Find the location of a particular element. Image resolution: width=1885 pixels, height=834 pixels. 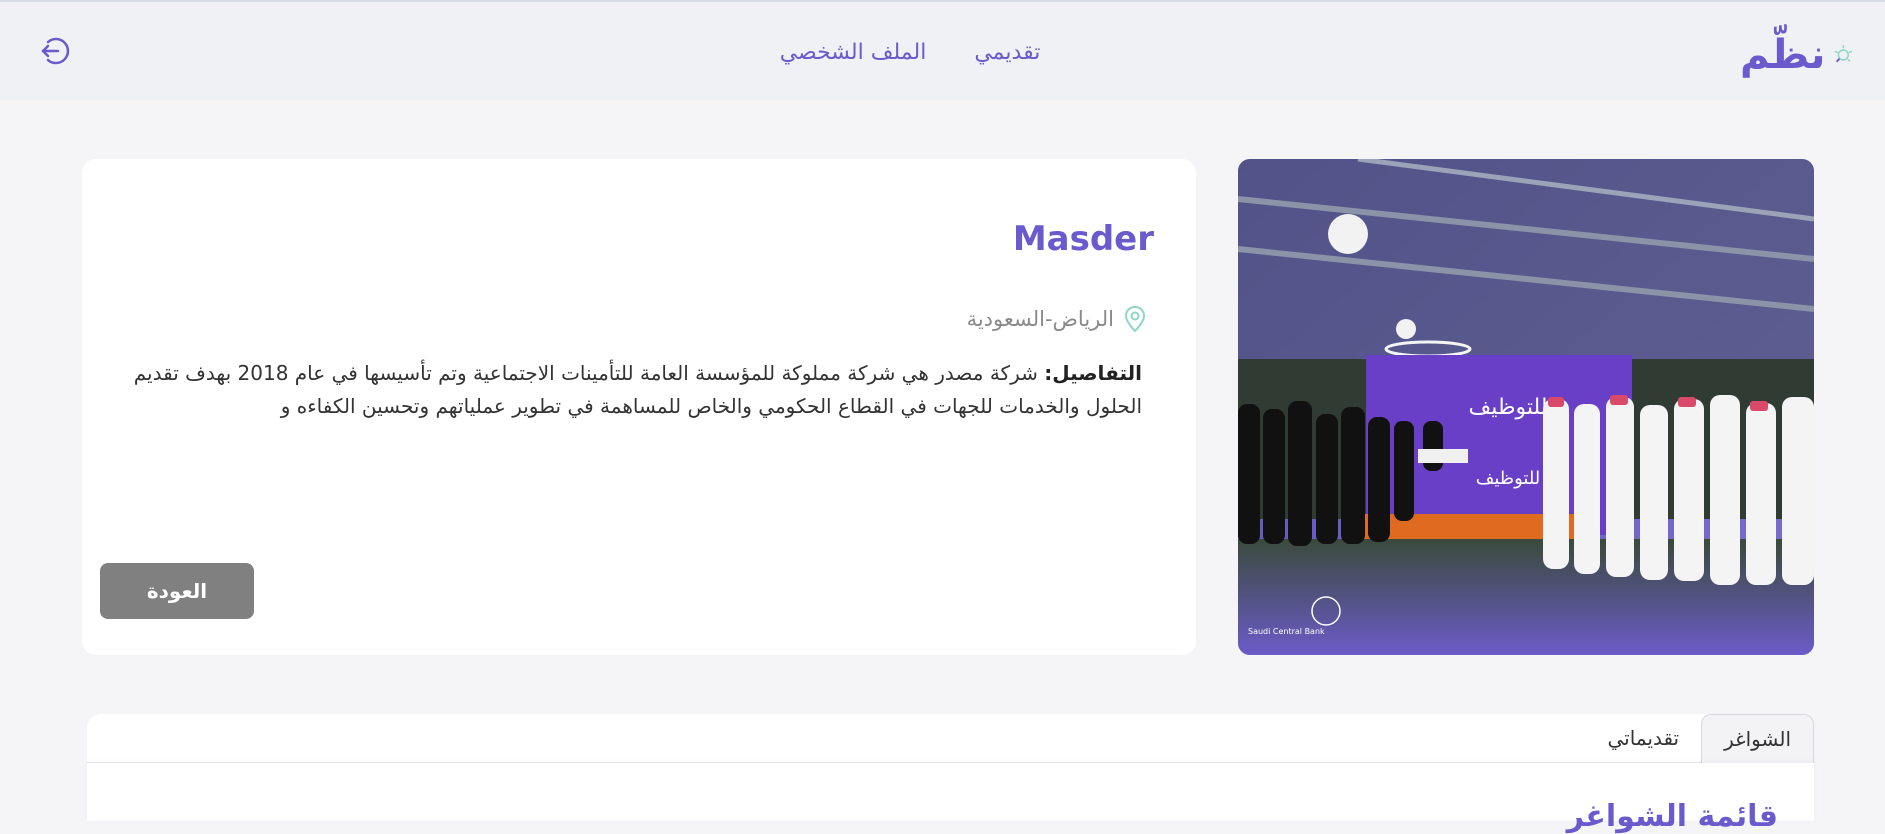

location-pin-icon is located at coordinates (1135, 319).